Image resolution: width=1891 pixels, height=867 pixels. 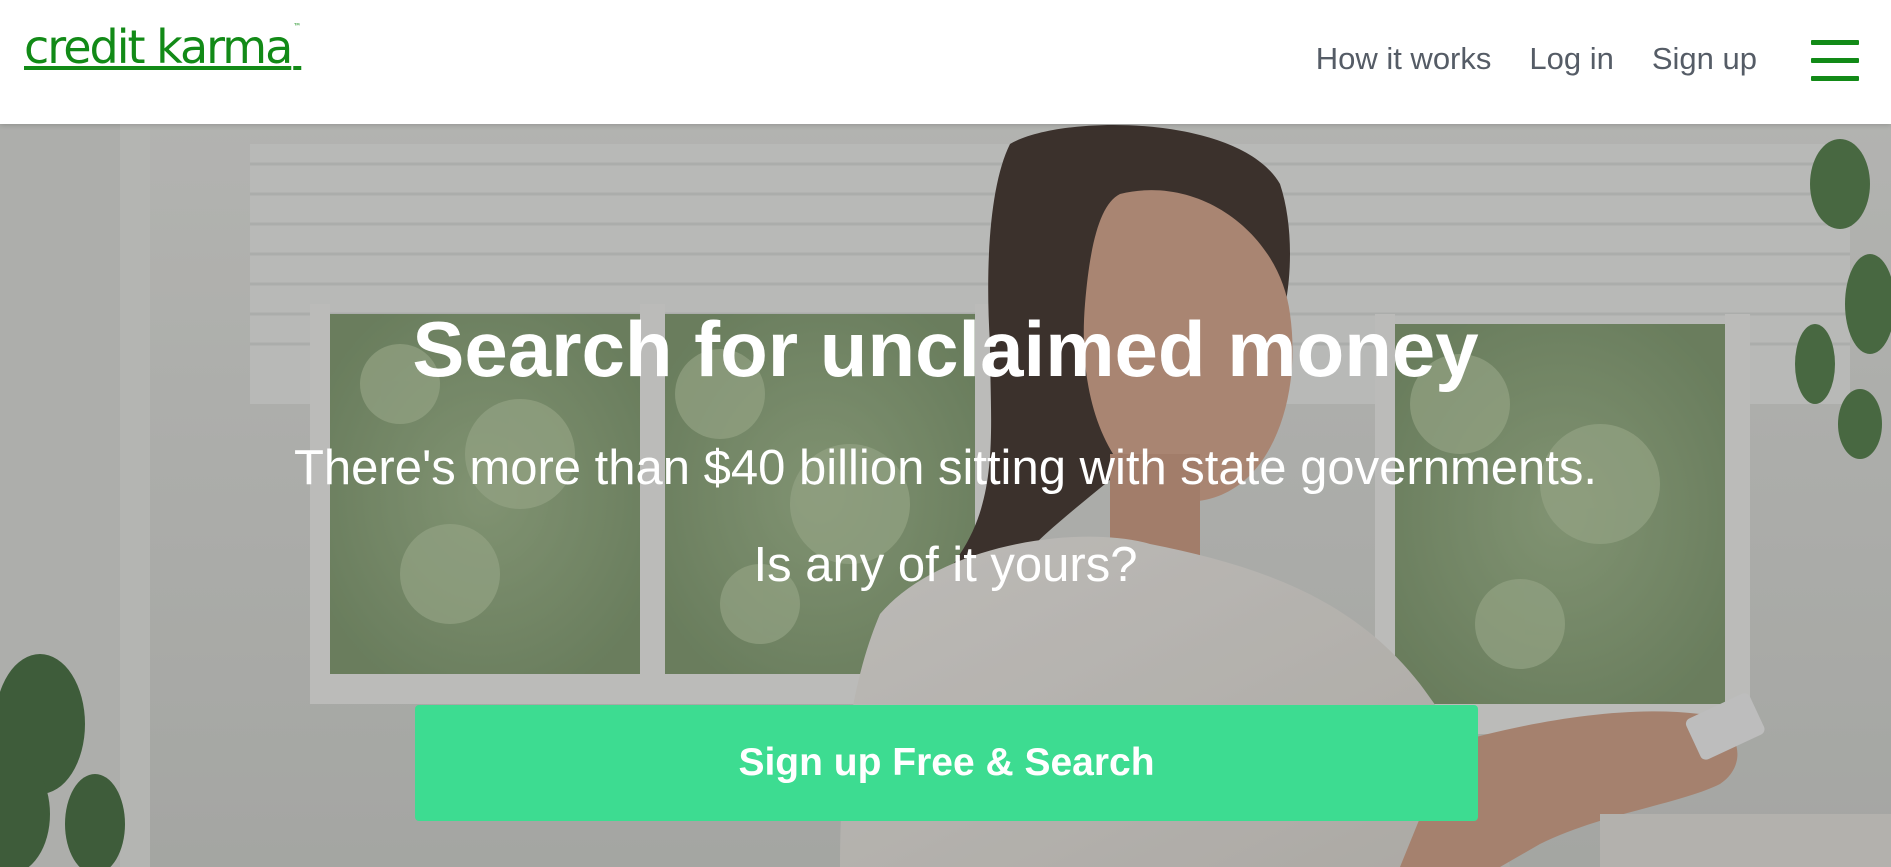 I want to click on nav-log-in-link: Log in, so click(x=1571, y=59).